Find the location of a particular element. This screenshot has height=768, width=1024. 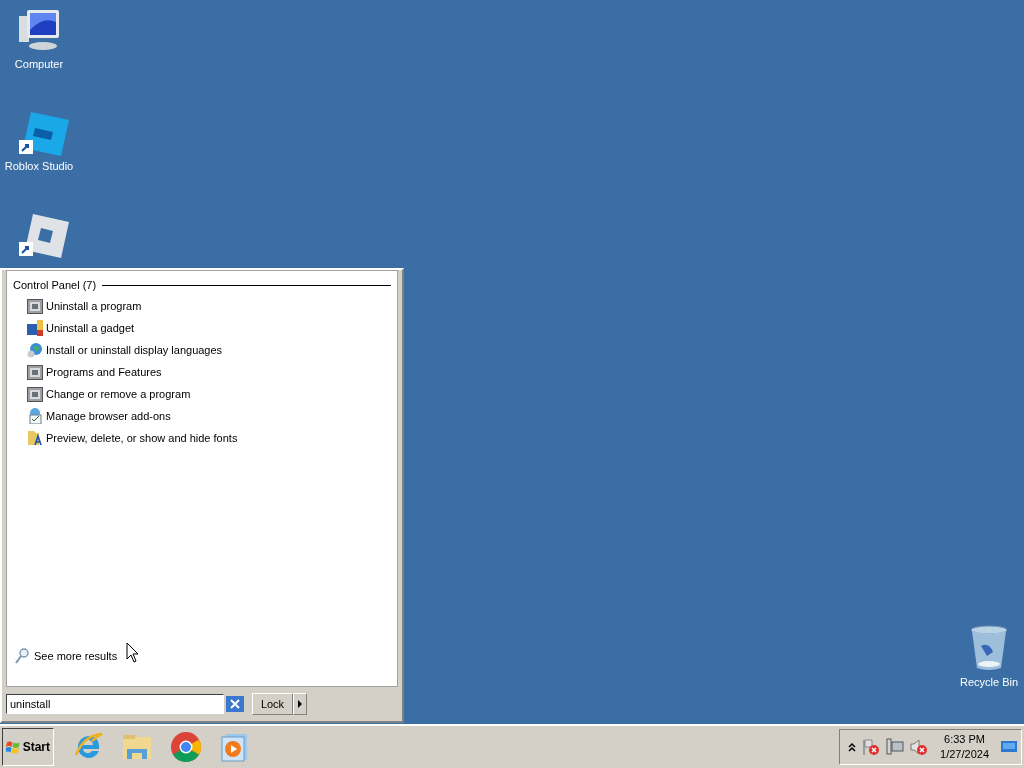

flag-error-icon is located at coordinates (871, 747).